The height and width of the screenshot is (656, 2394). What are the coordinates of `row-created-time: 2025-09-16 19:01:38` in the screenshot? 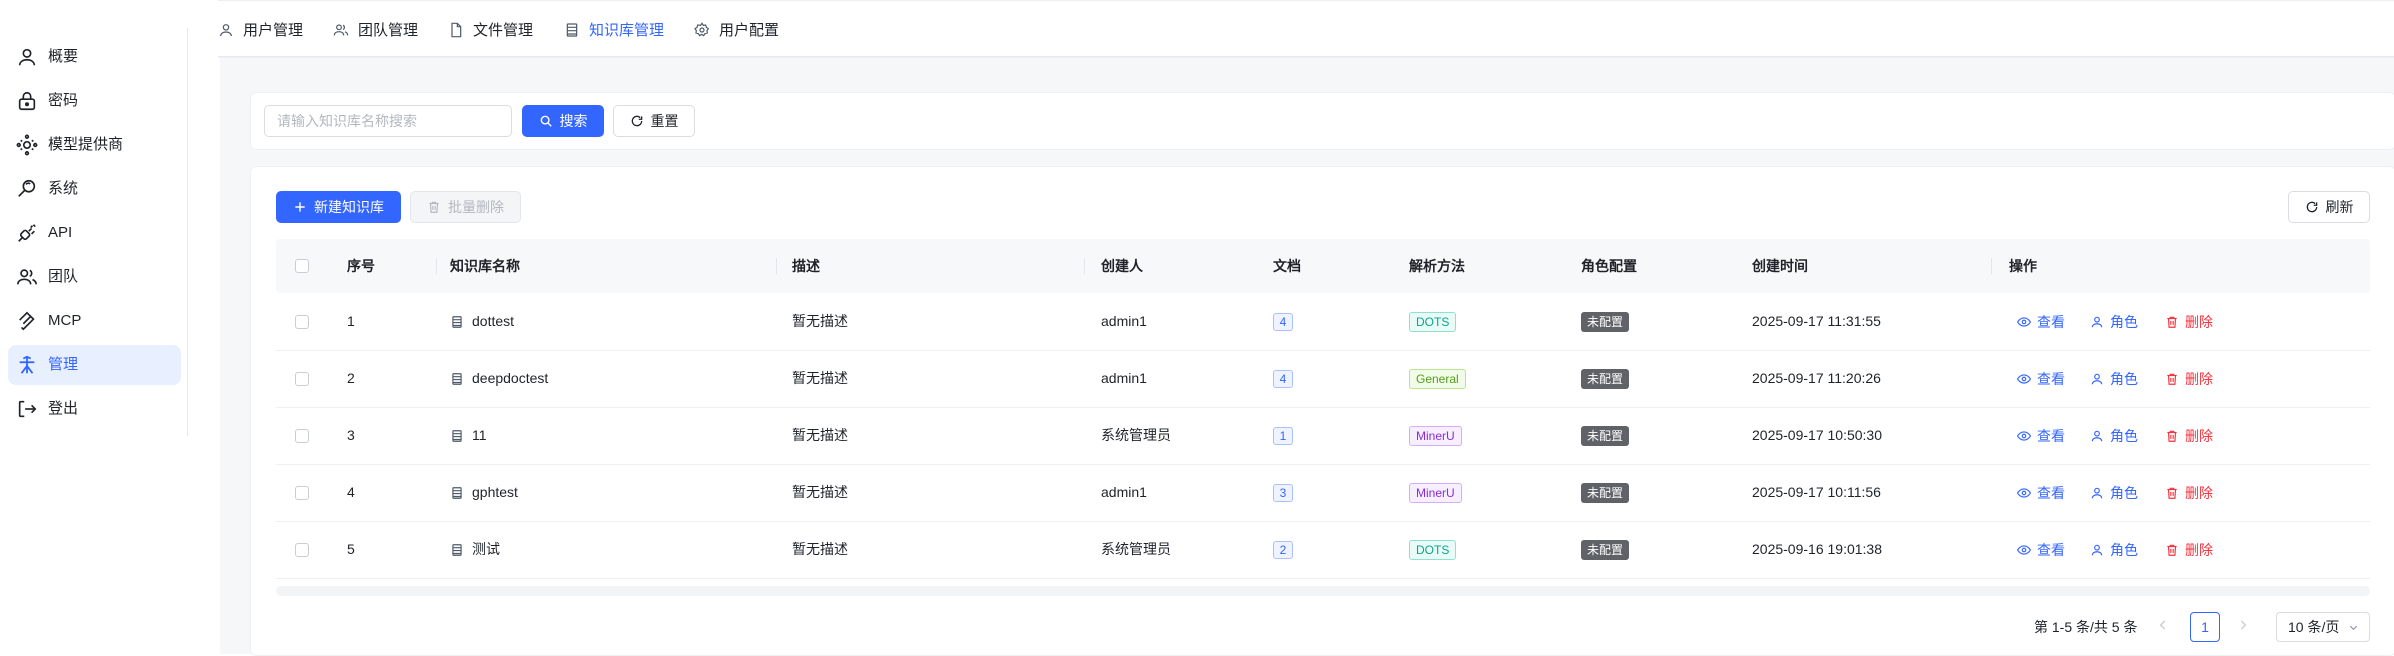 It's located at (1817, 549).